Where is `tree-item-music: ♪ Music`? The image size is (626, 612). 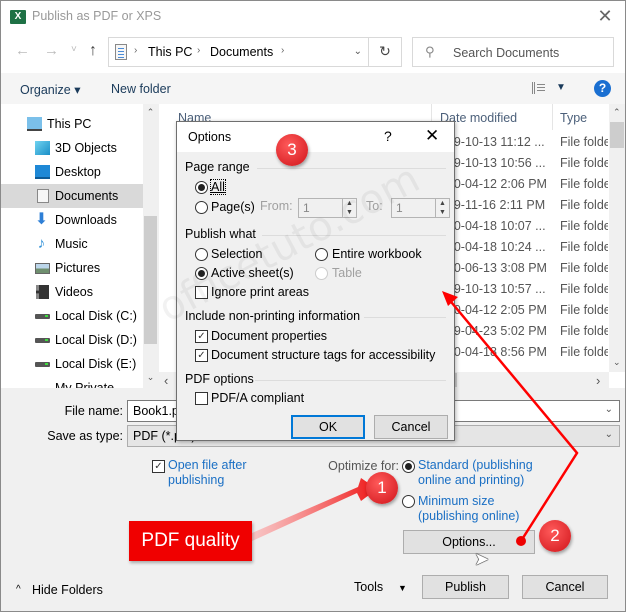
tree-item-music: ♪ Music is located at coordinates (72, 244).